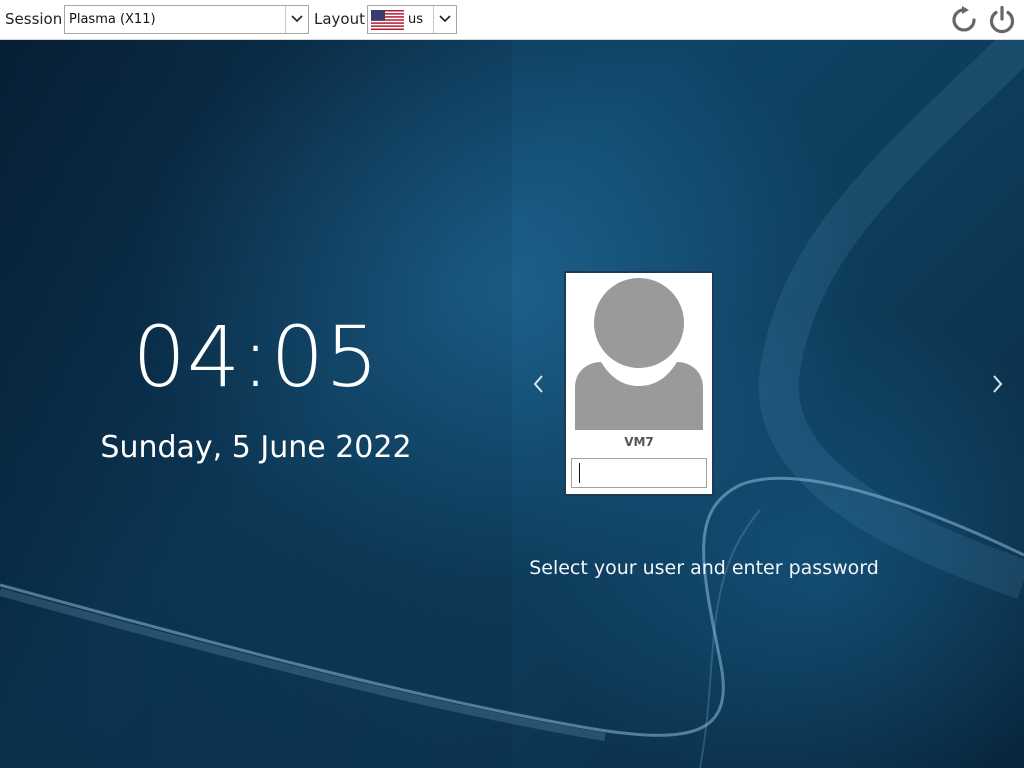 This screenshot has width=1024, height=768. I want to click on chevron-left-icon, so click(538, 384).